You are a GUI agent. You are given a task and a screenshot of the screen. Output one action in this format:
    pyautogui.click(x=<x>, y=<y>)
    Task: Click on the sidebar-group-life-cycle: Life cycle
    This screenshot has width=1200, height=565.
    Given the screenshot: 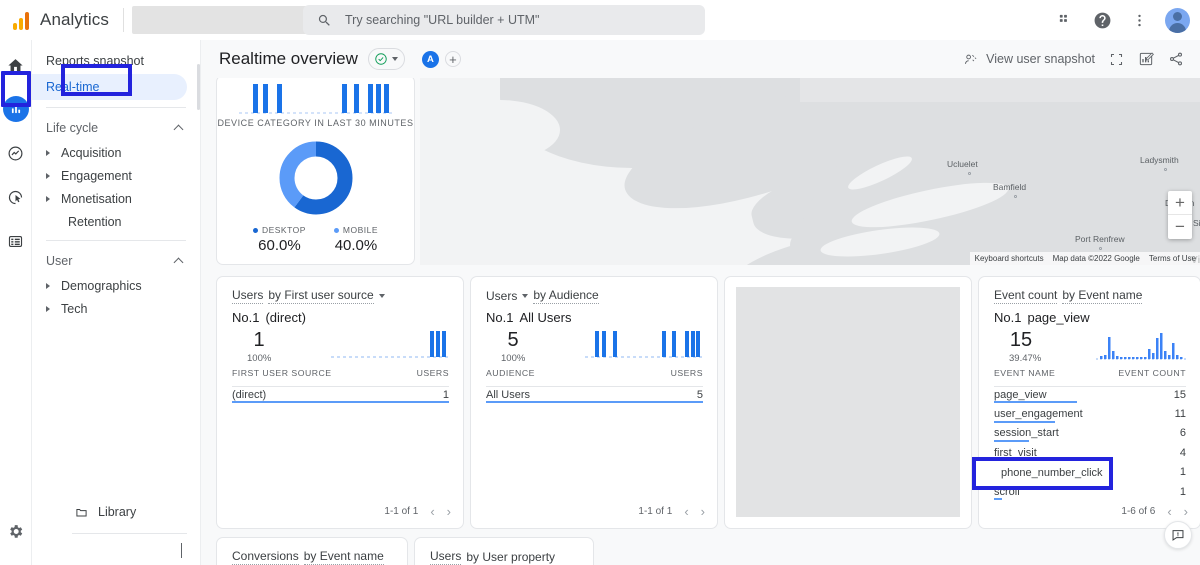 What is the action you would take?
    pyautogui.click(x=116, y=128)
    